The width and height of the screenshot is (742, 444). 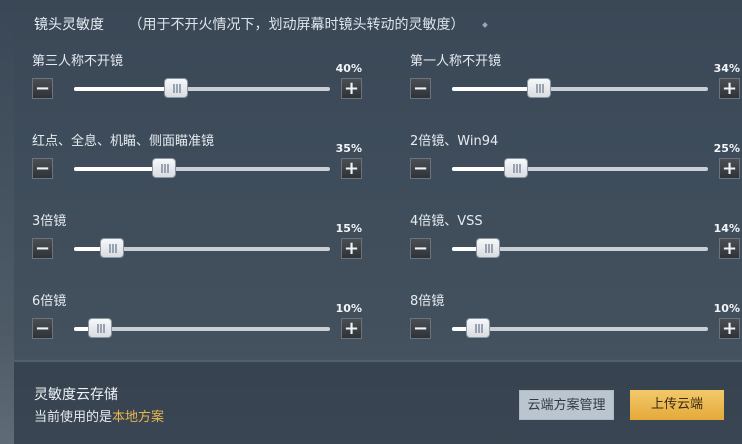 I want to click on slider-3x-scope: 3倍镜 15% − +, so click(x=197, y=245).